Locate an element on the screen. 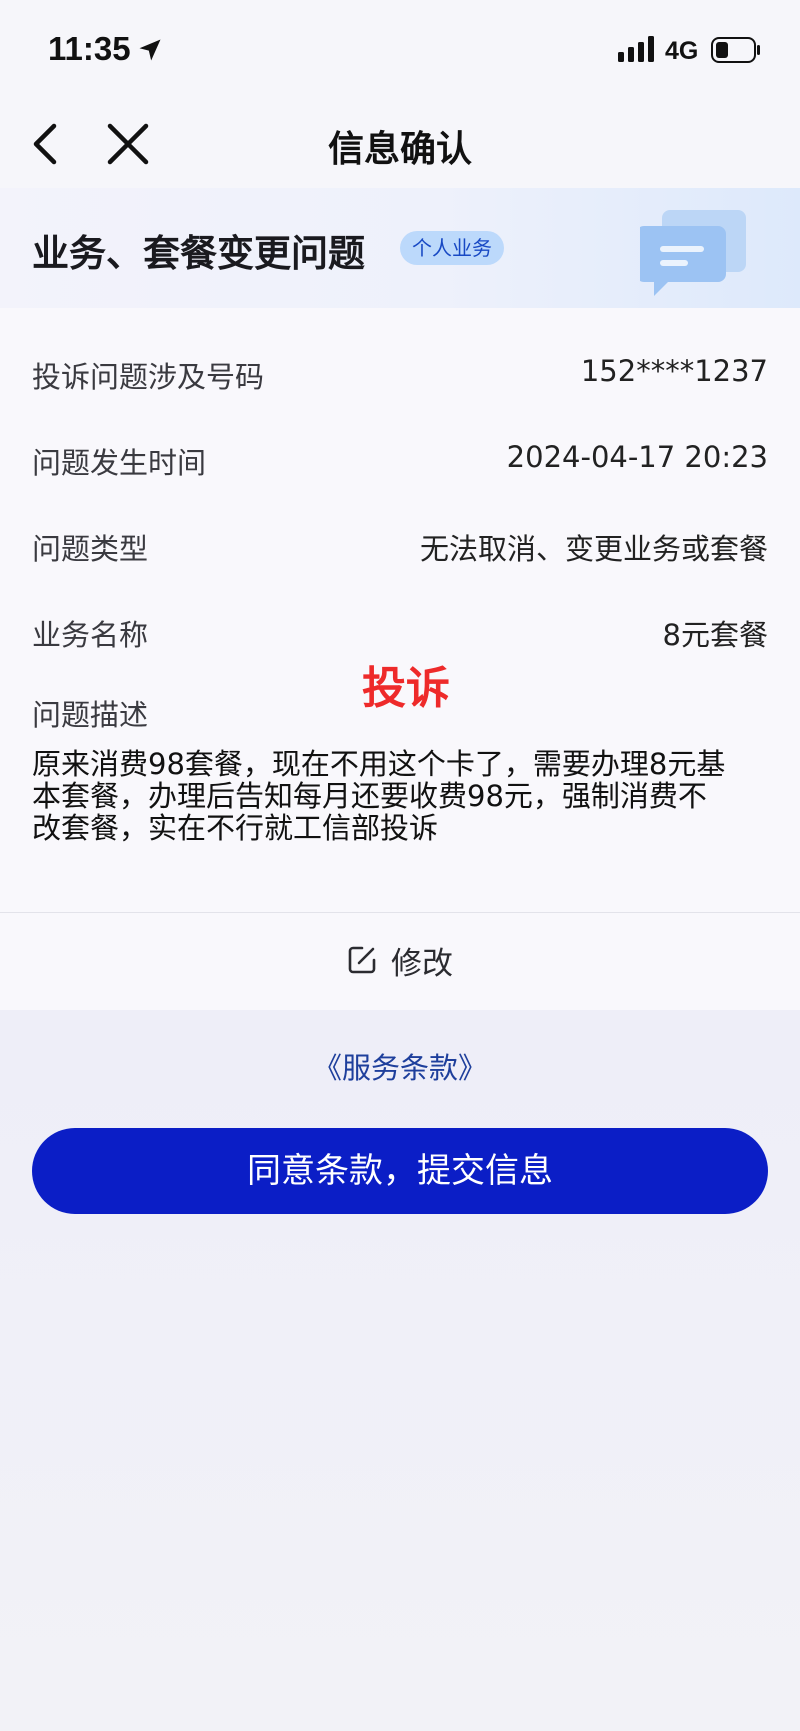 Image resolution: width=800 pixels, height=1731 pixels. detail-label: 投诉问题涉及号码 is located at coordinates (148, 377).